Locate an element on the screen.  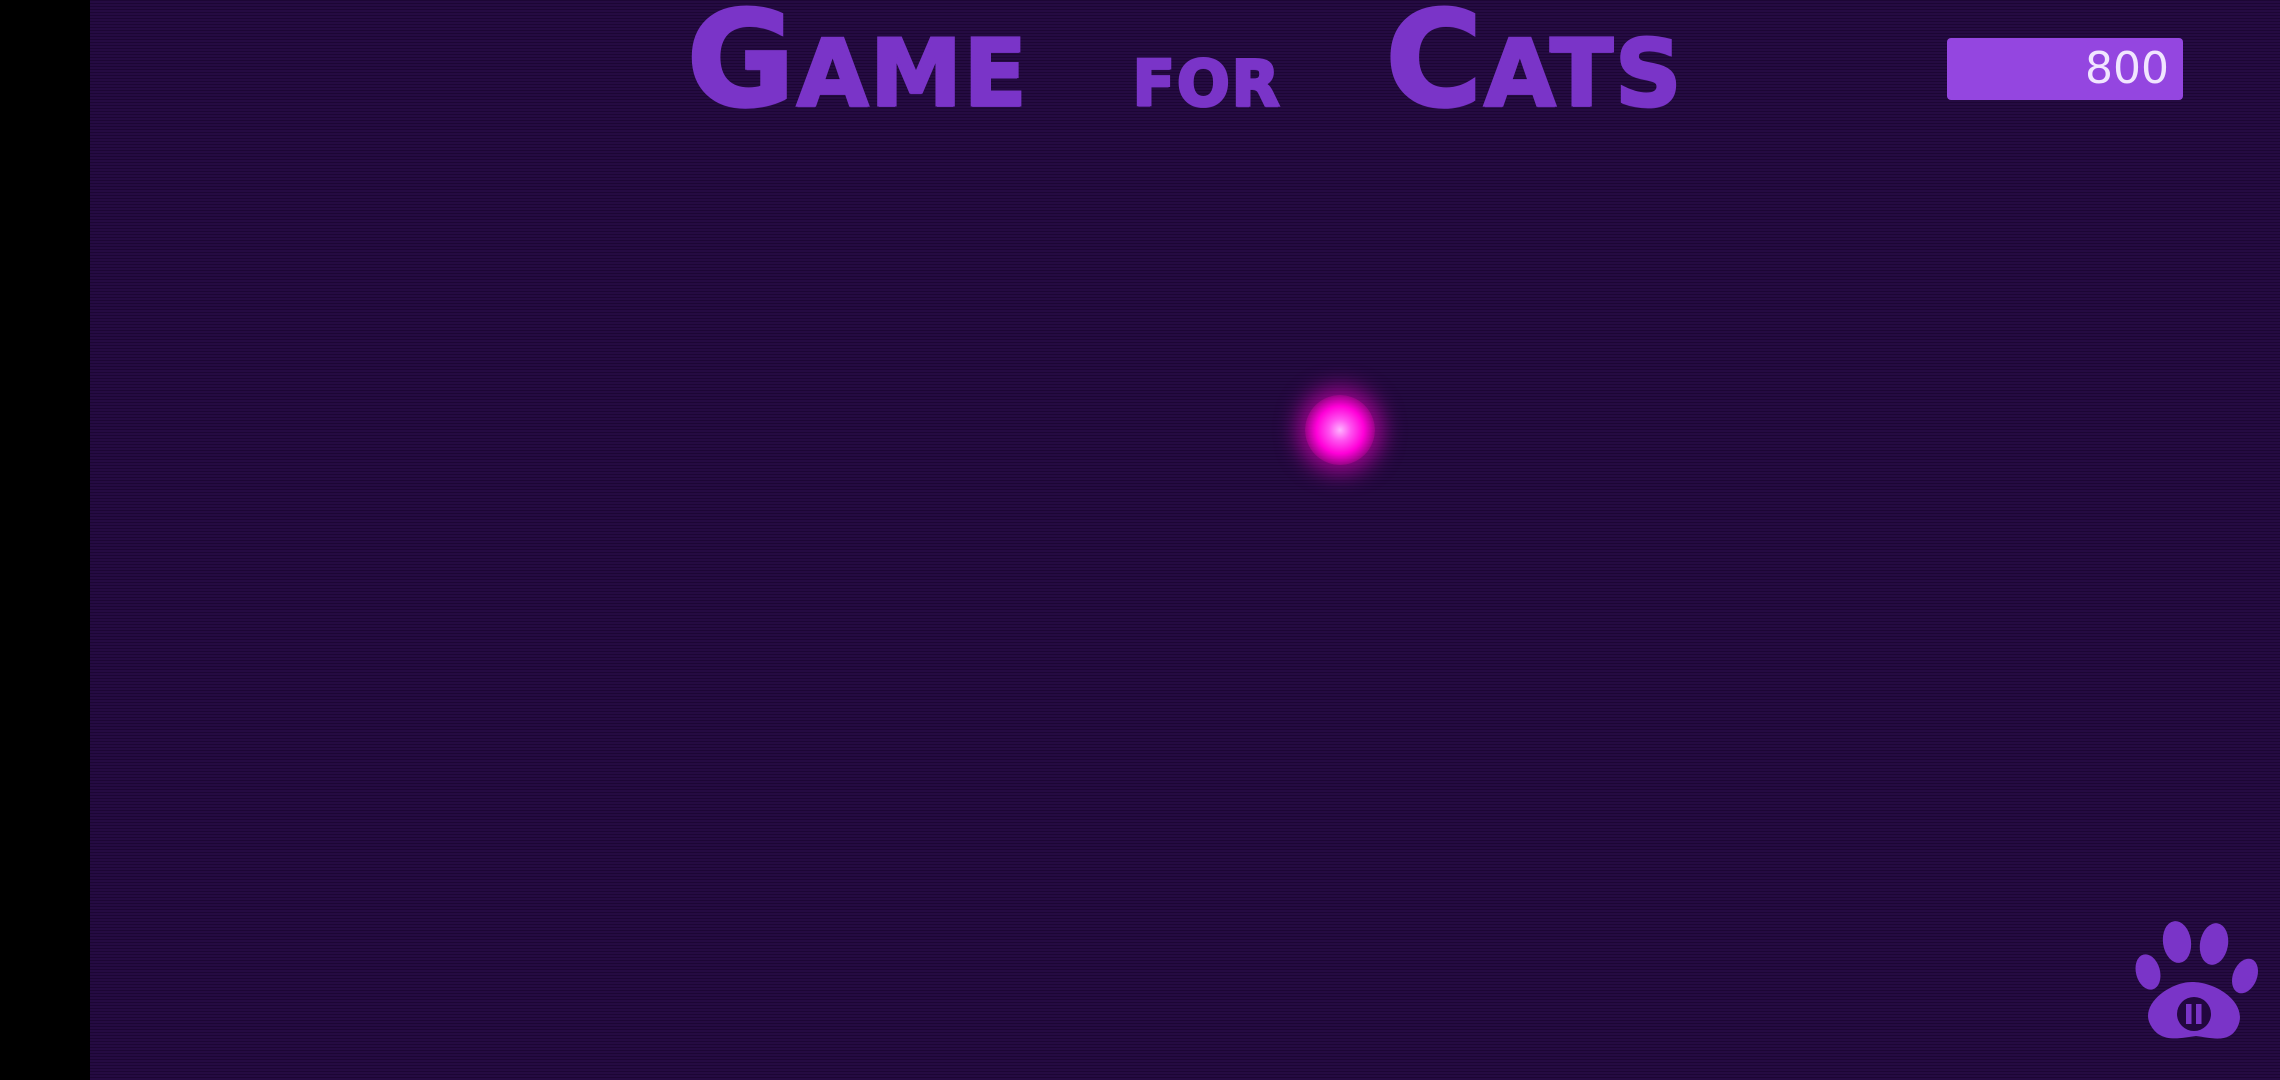
laser-dot-target is located at coordinates (1340, 430).